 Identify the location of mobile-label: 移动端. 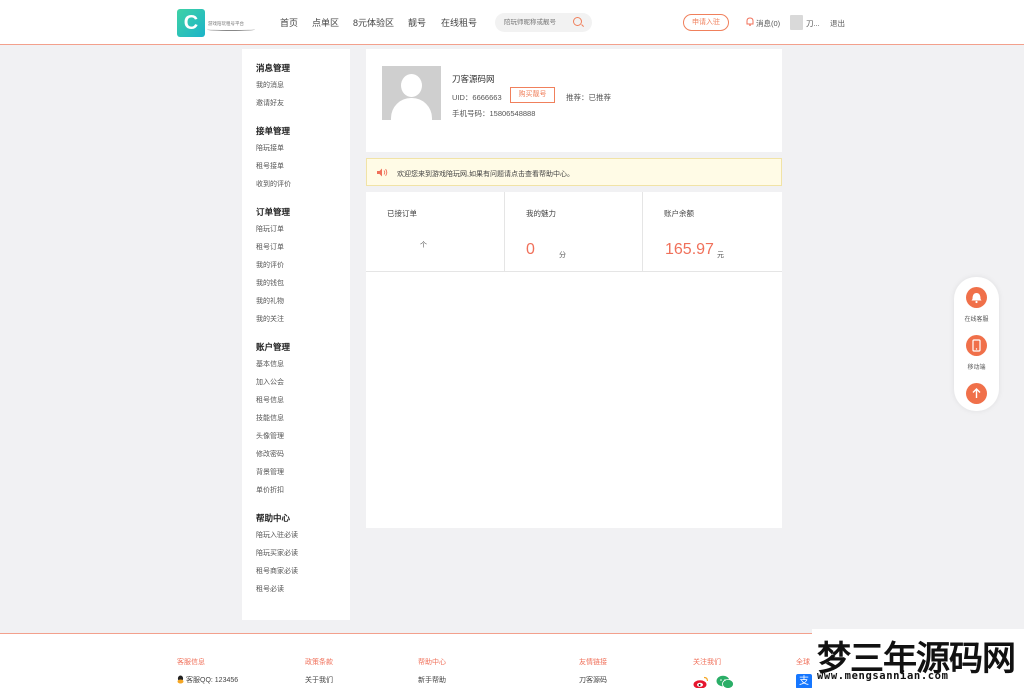
(976, 368).